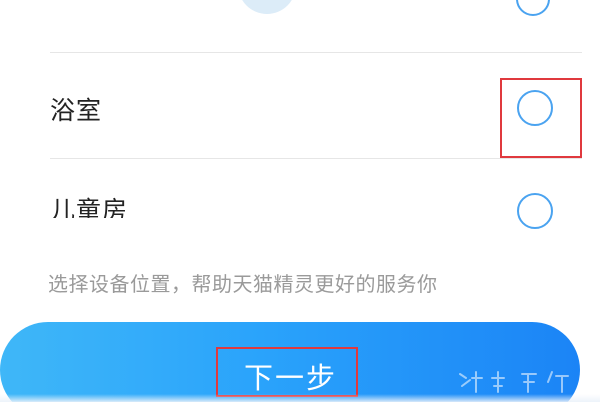  Describe the element at coordinates (300, 398) in the screenshot. I see `bottom-edge` at that location.